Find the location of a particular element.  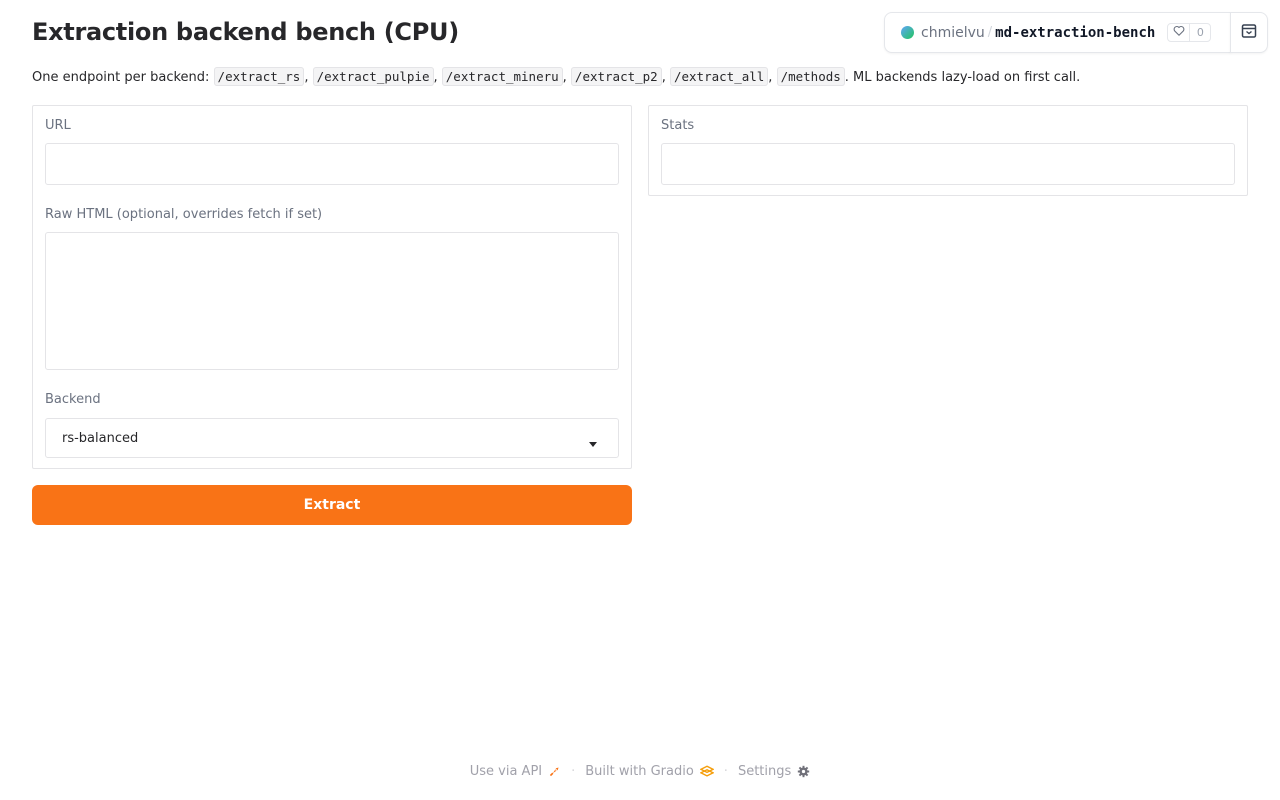

use-via-api-link: Use via API is located at coordinates (515, 771).